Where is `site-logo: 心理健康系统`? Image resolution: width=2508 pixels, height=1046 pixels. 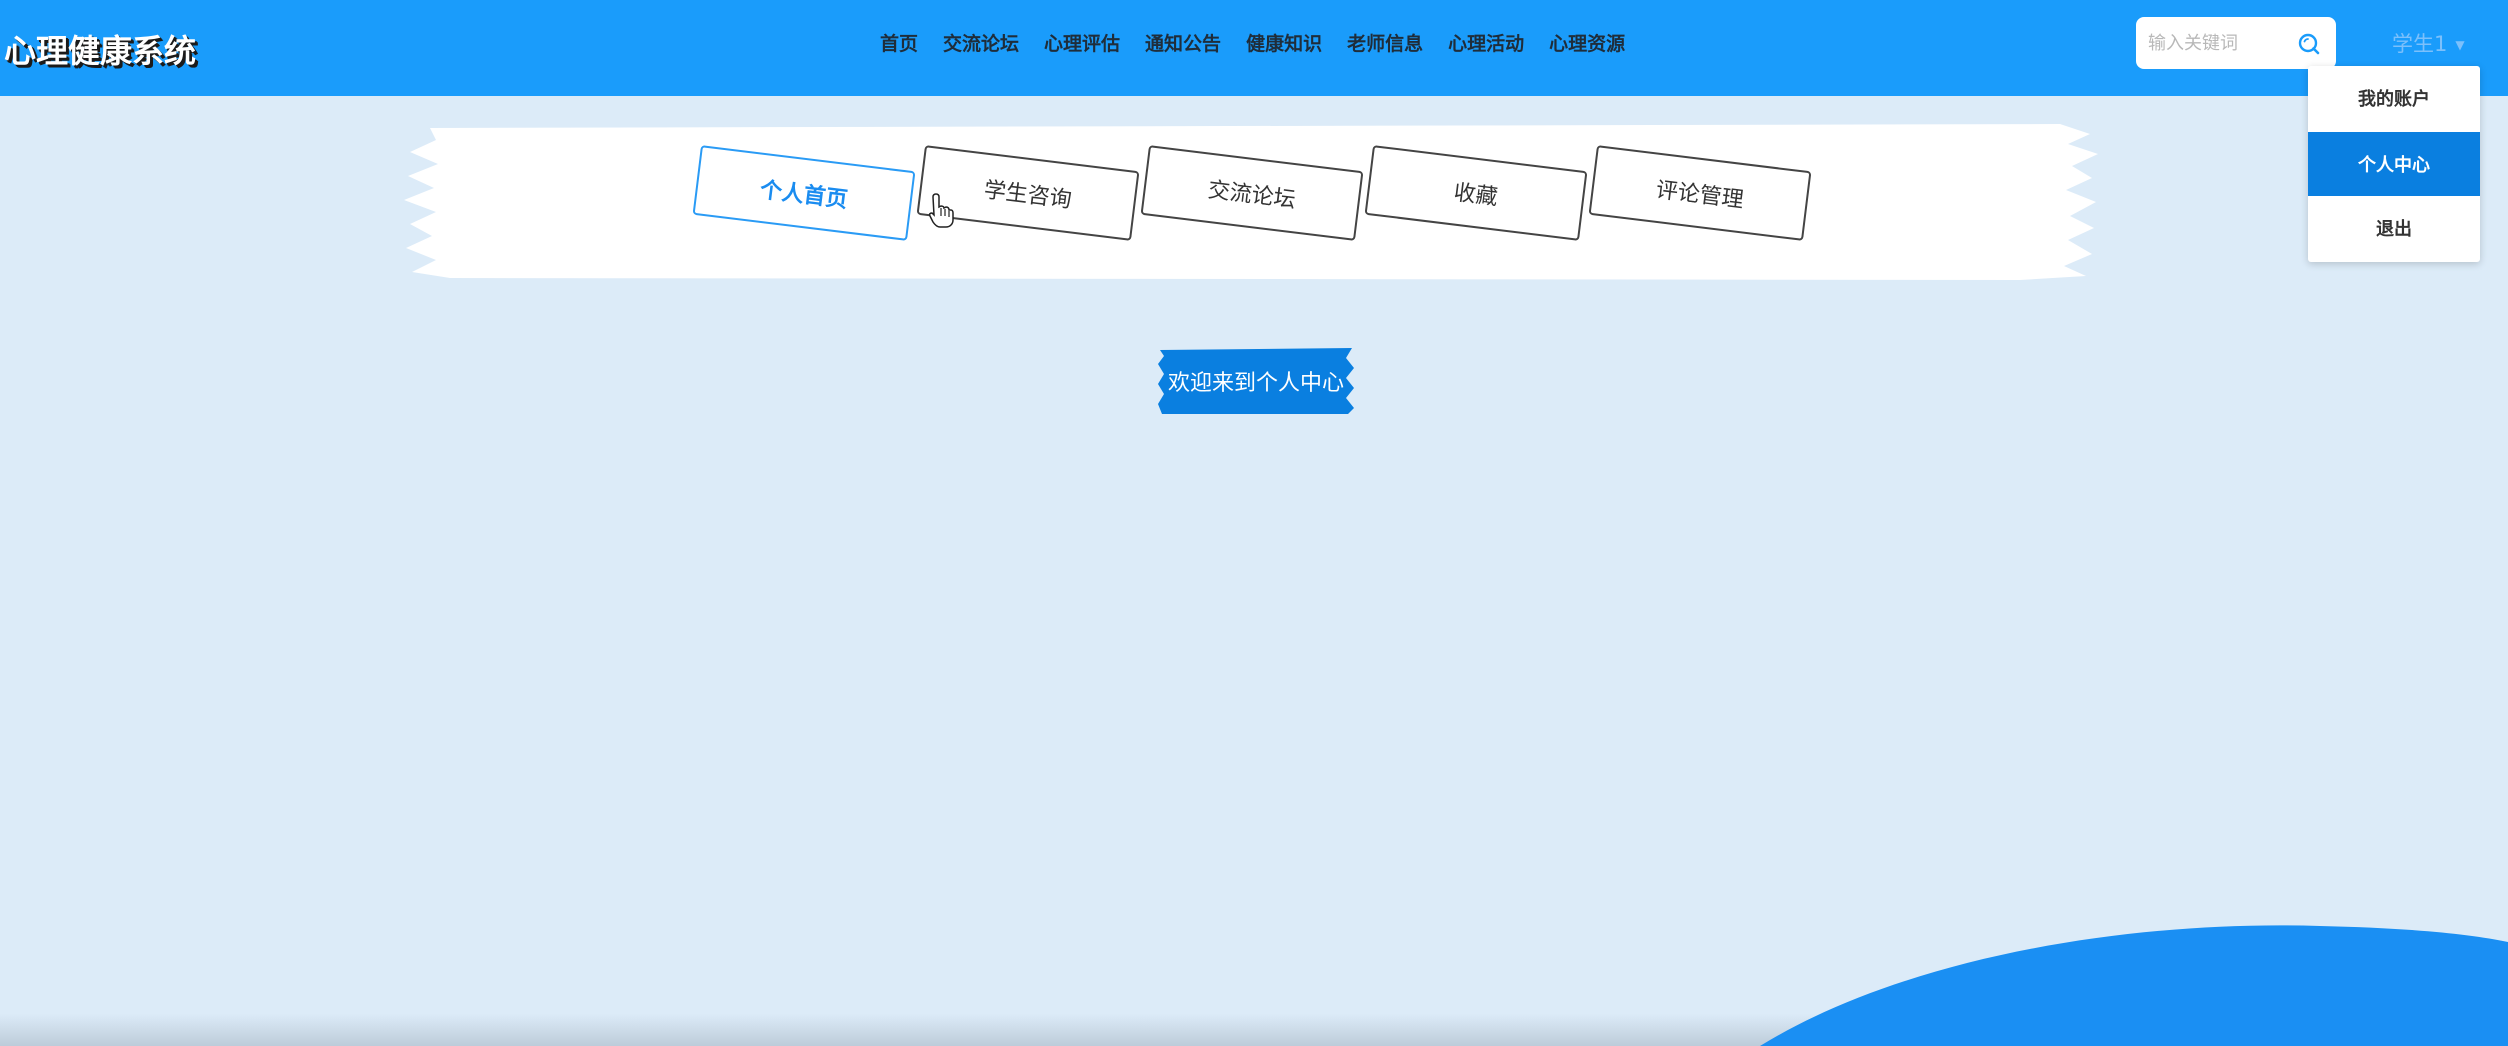 site-logo: 心理健康系统 is located at coordinates (100, 49).